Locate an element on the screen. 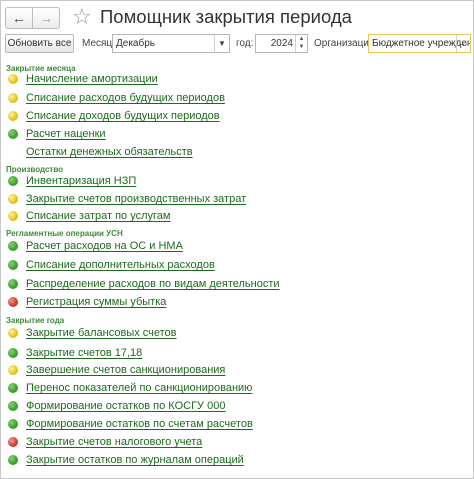  list-item: Закрытие счетов производственных затрат is located at coordinates (127, 199).